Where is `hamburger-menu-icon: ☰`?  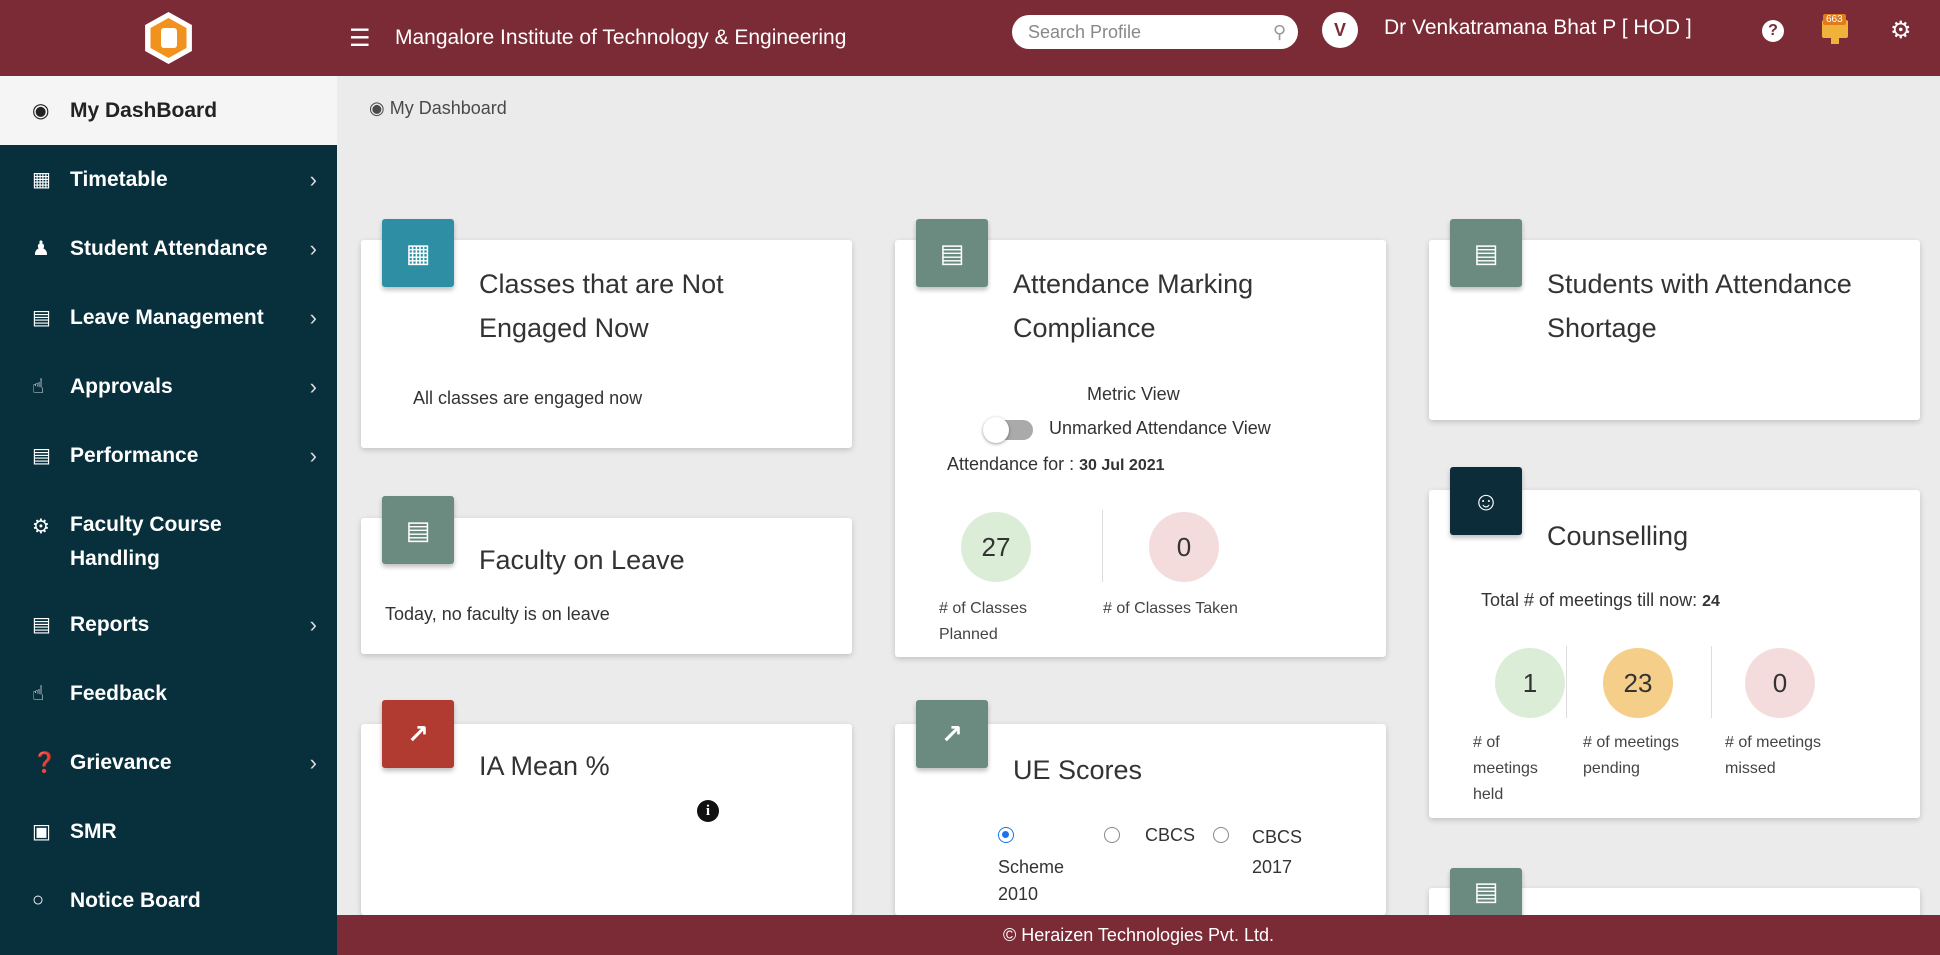 hamburger-menu-icon: ☰ is located at coordinates (364, 38).